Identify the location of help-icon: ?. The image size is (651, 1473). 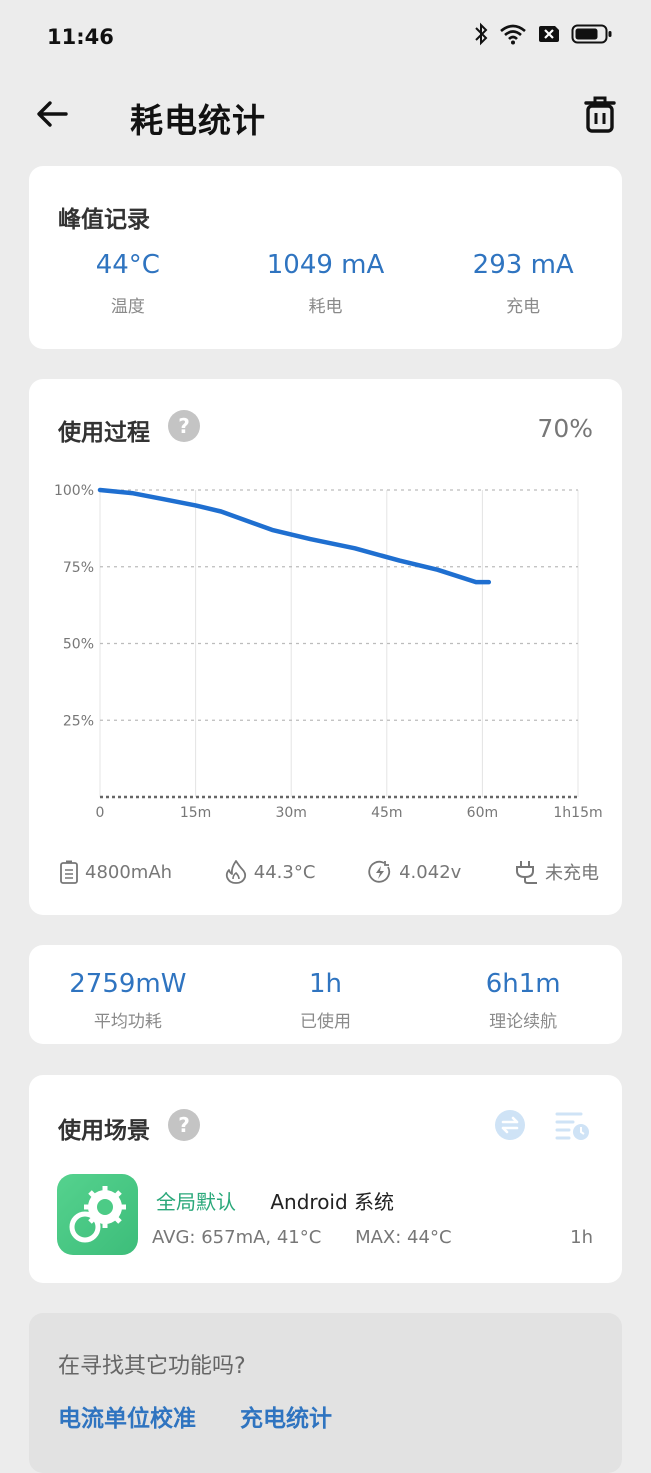
(184, 1125).